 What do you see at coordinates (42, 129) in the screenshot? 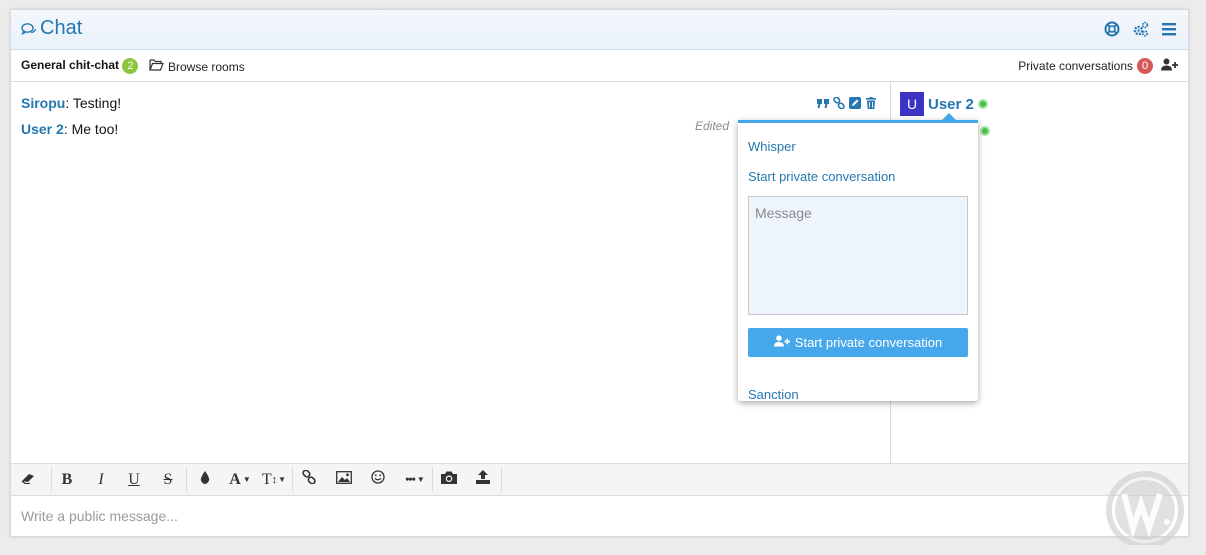
I see `message-author: User 2` at bounding box center [42, 129].